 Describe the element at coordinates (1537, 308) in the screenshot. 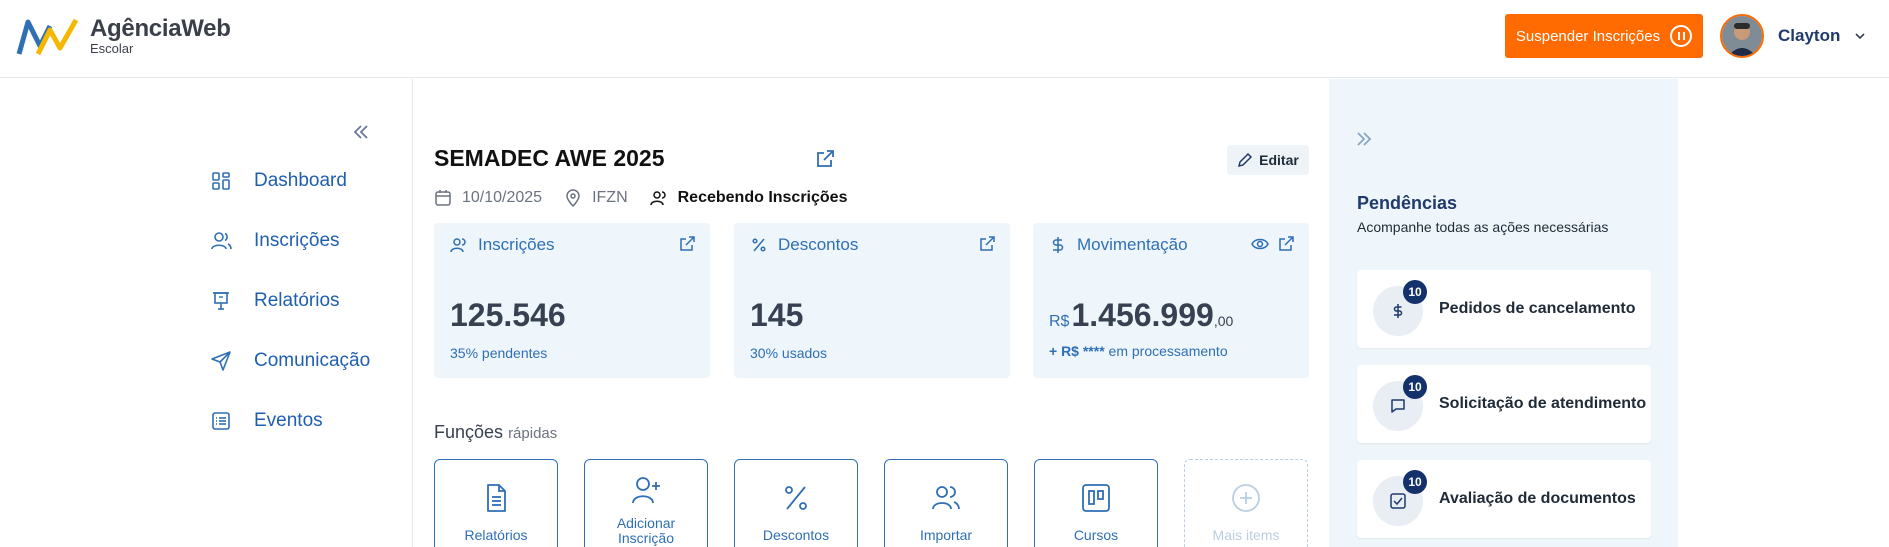

I see `pending-label: Pedidos de cancelamento` at that location.